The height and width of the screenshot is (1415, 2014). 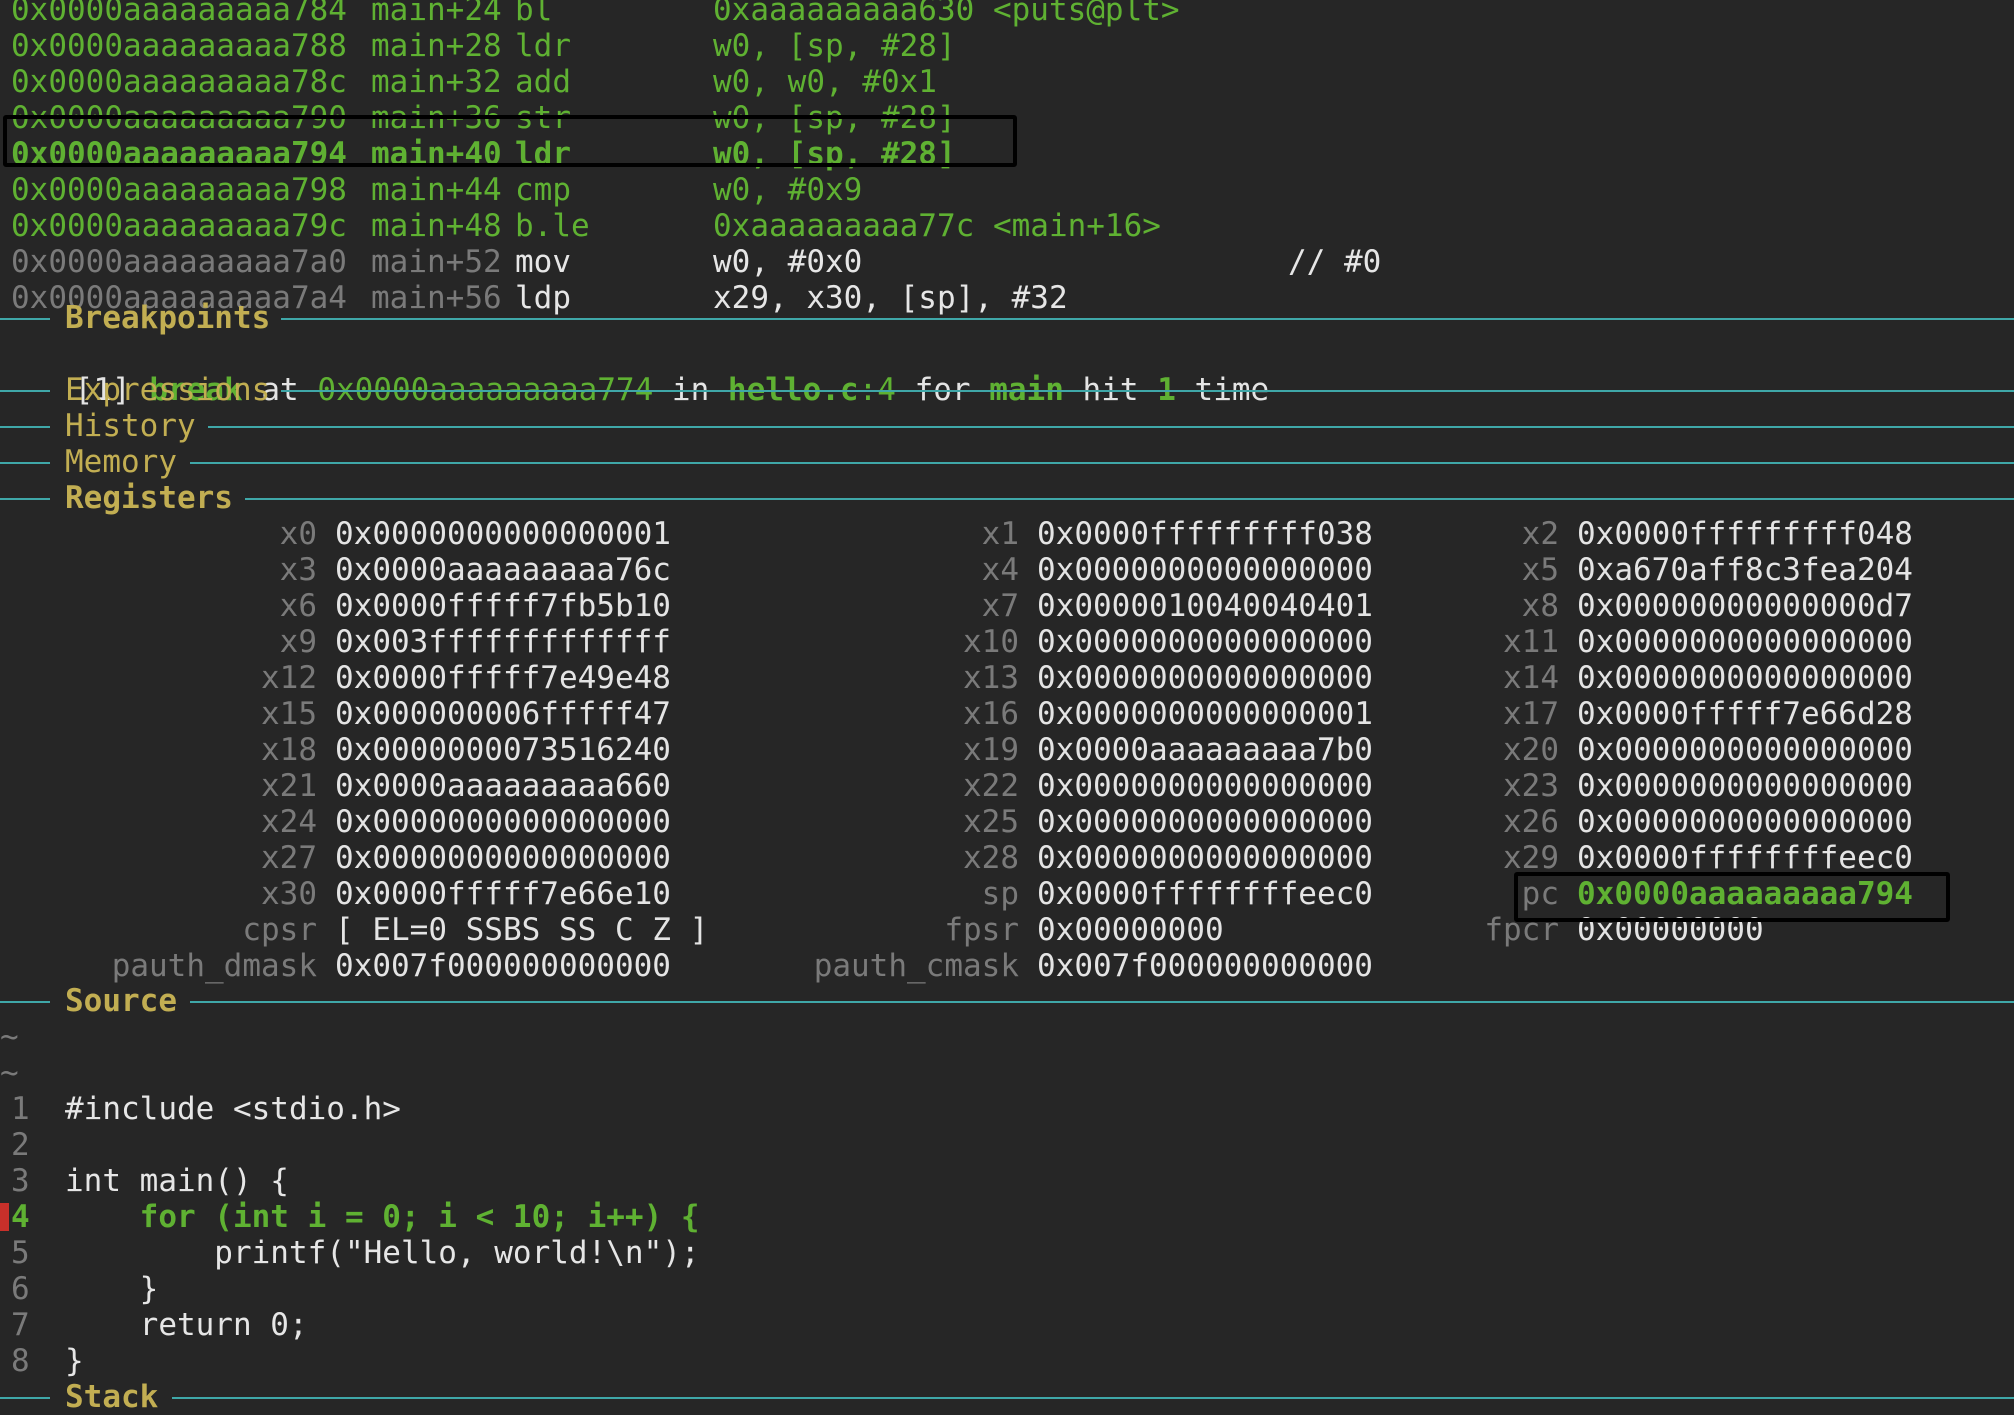 What do you see at coordinates (112, 1397) in the screenshot?
I see `section-title: Stack` at bounding box center [112, 1397].